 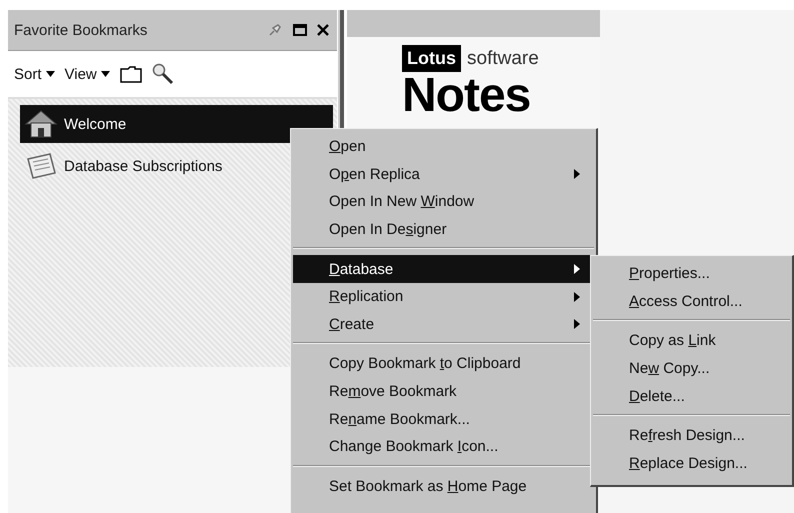 What do you see at coordinates (41, 124) in the screenshot?
I see `house-icon` at bounding box center [41, 124].